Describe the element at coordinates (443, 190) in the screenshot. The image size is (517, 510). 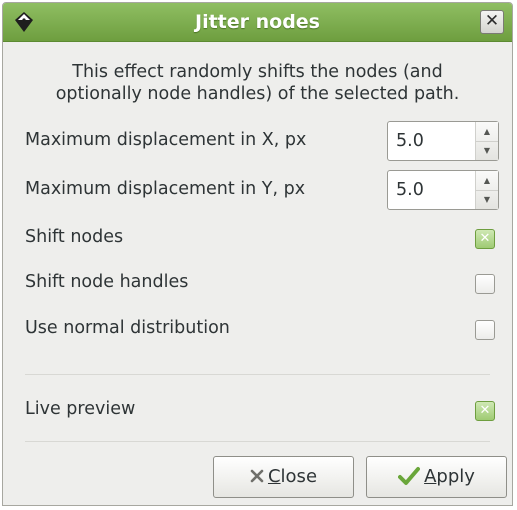
I see `max-displacement-y-spinbox: 5.0 ▲ ▼` at that location.